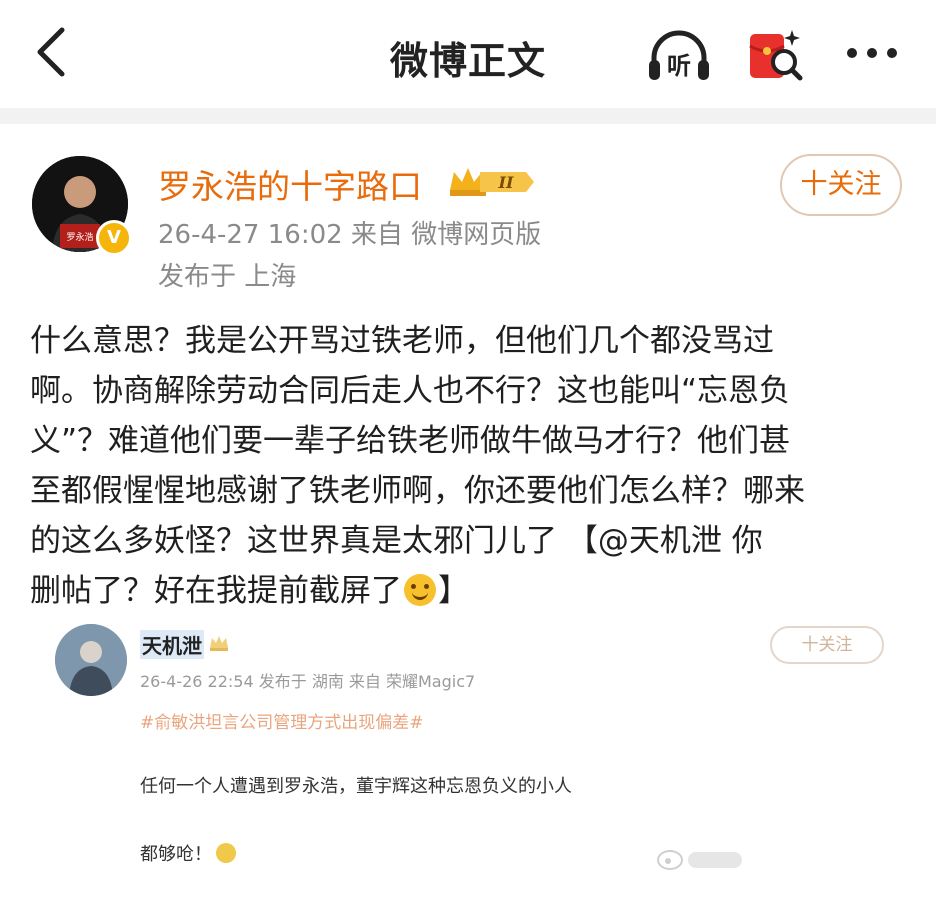 This screenshot has width=936, height=900. Describe the element at coordinates (402, 341) in the screenshot. I see `post-body-line: 什么意思？我是公开骂过铁老师，但他们几个都没骂过` at that location.